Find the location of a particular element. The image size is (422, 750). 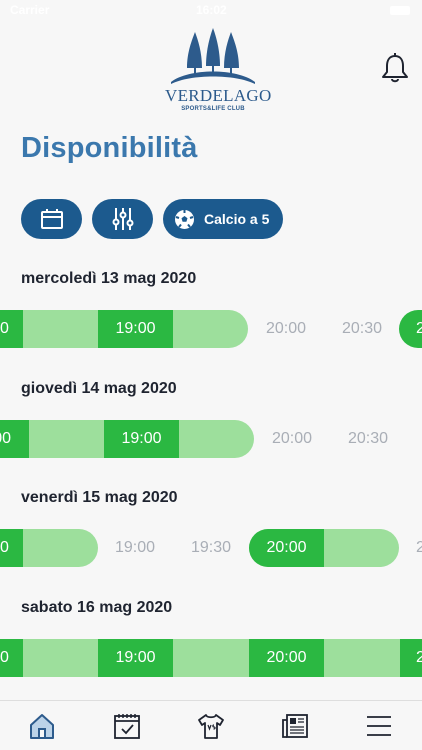

brand-name: VERDELAGO is located at coordinates (218, 95).